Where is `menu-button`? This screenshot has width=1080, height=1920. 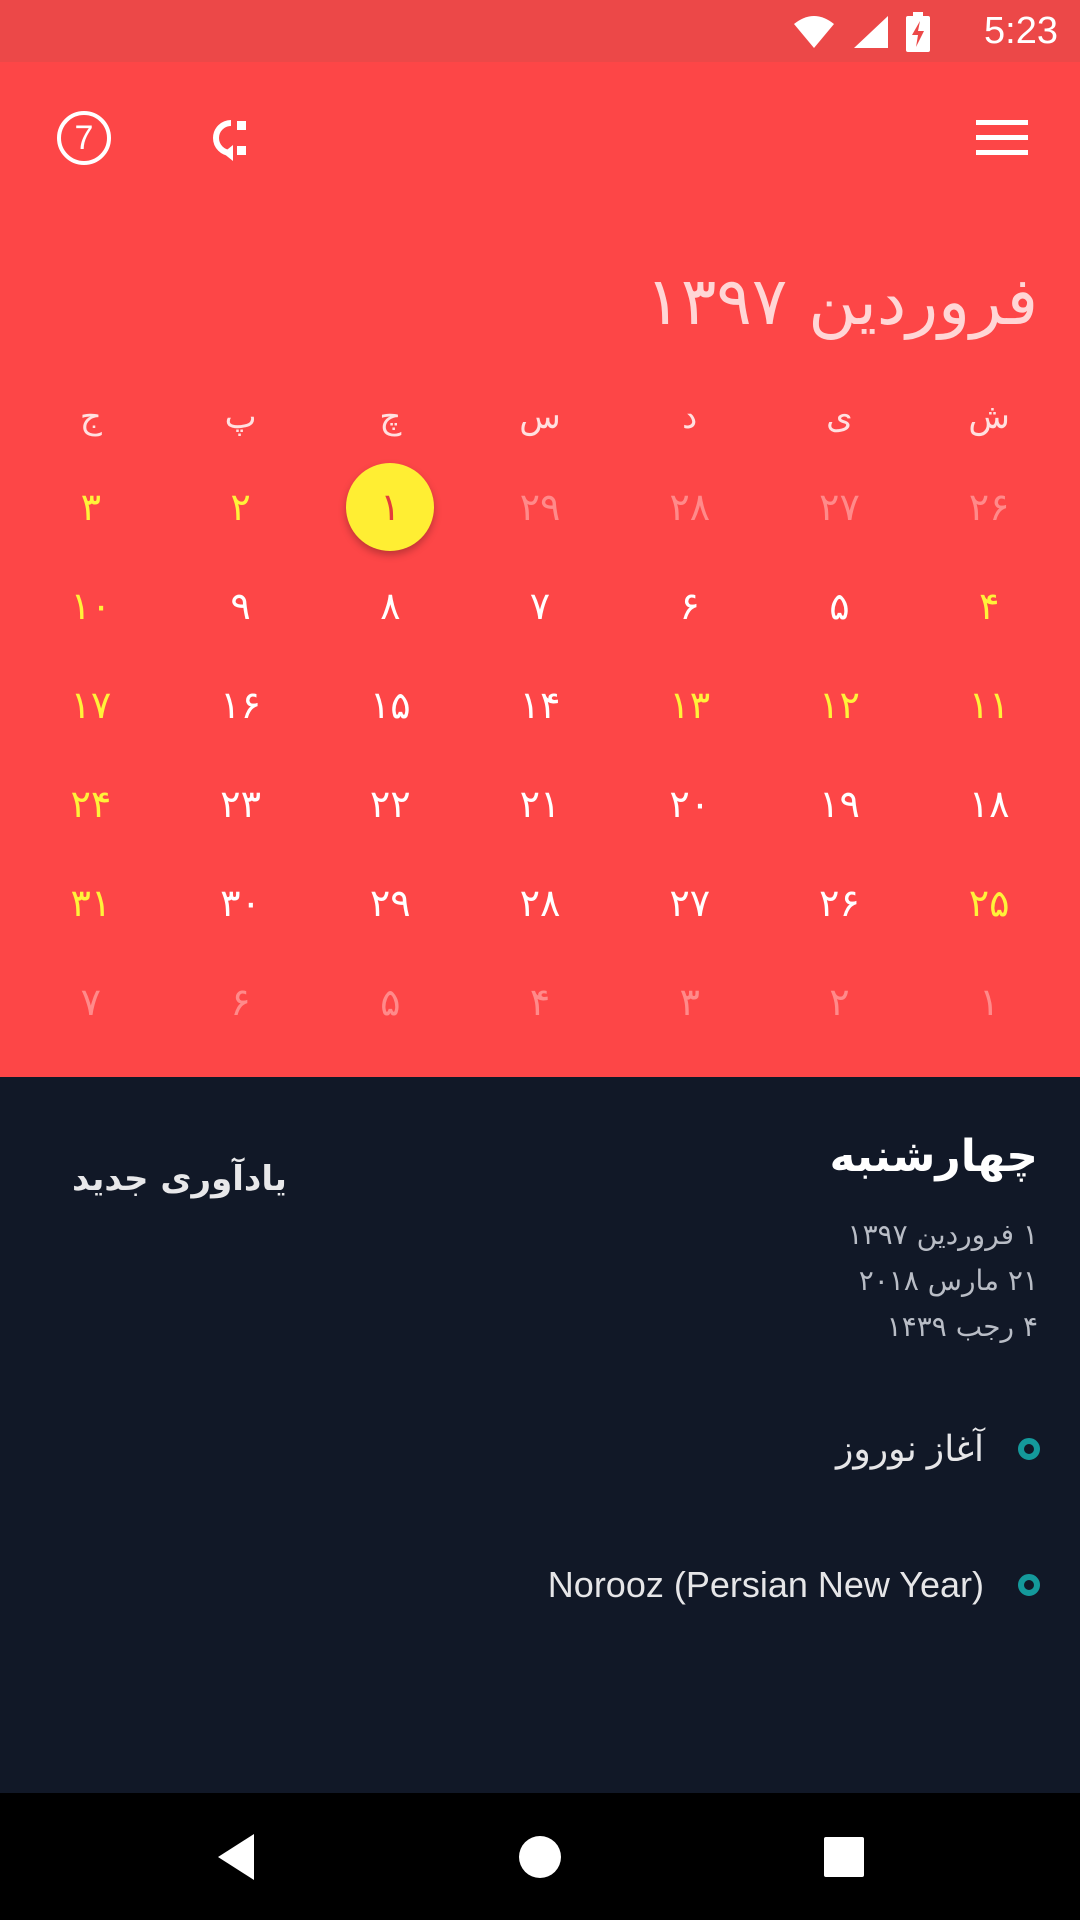 menu-button is located at coordinates (1002, 138).